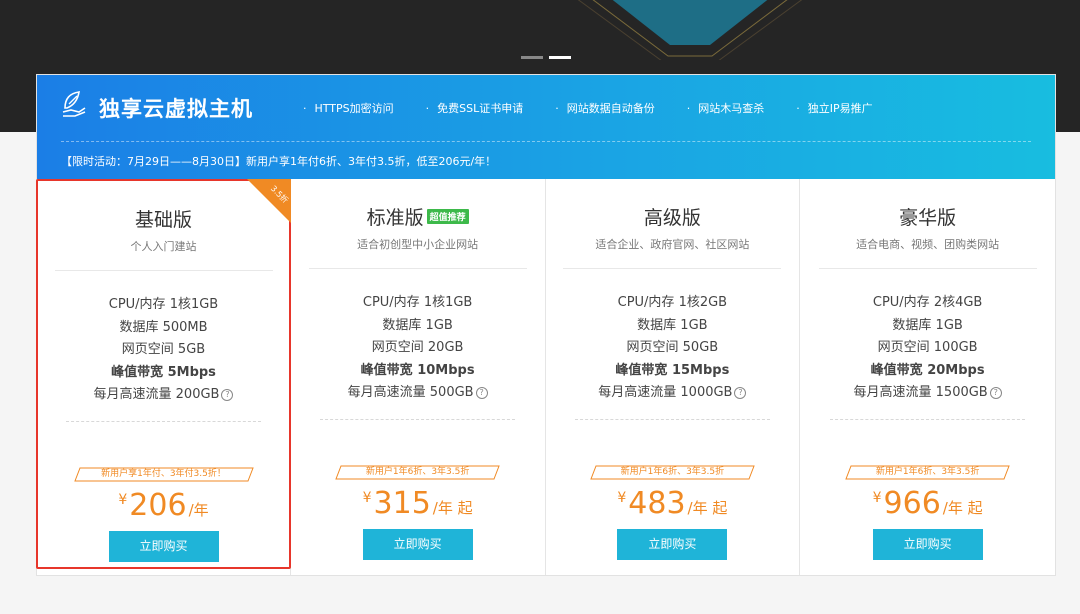  I want to click on plan-price: ¥ 483 /年 起, so click(673, 503).